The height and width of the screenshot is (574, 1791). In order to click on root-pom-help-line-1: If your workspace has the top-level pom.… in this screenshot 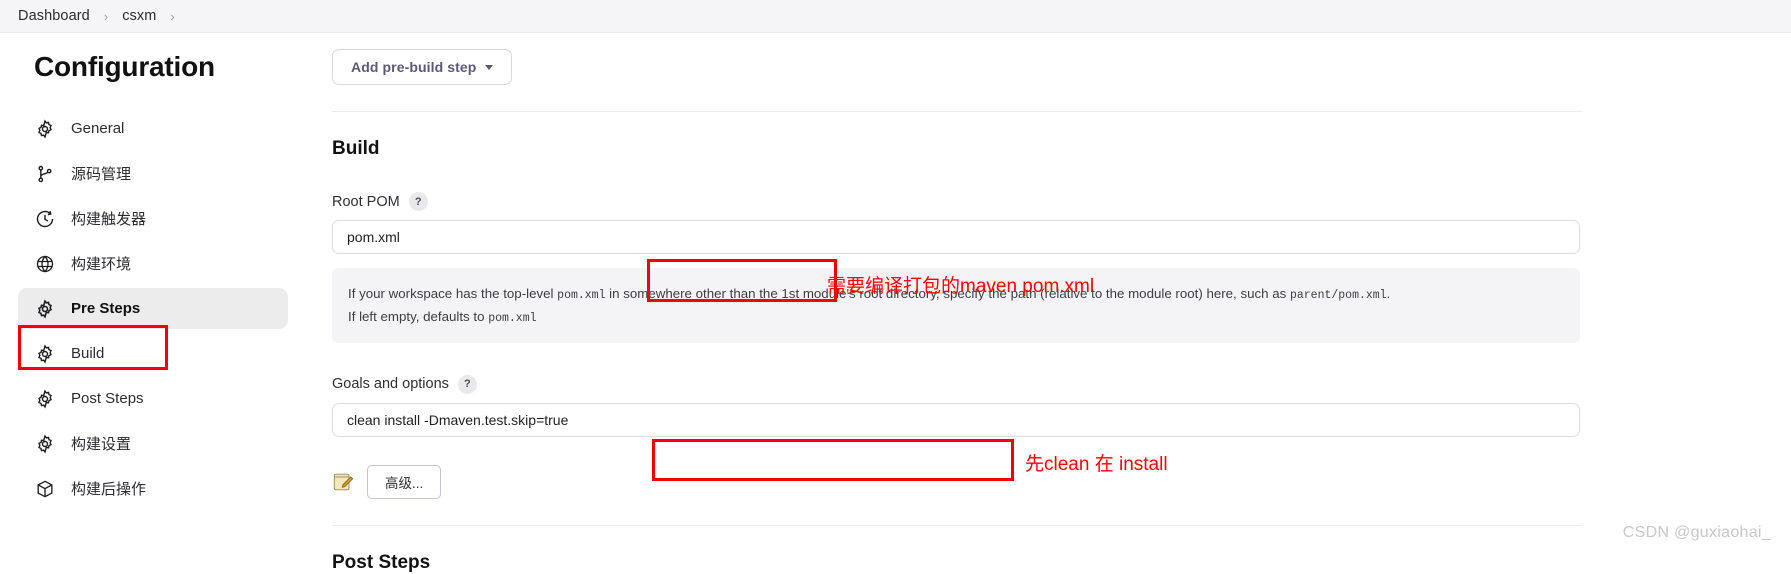, I will do `click(956, 294)`.